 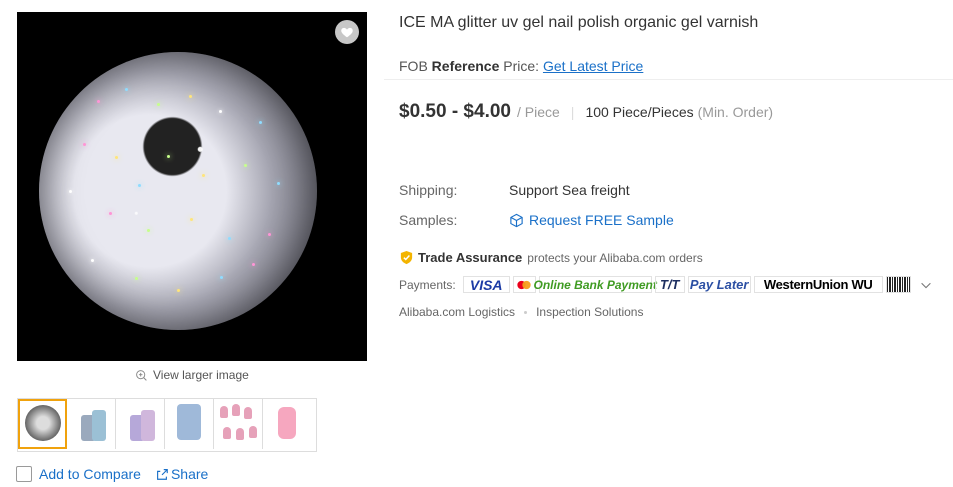 What do you see at coordinates (457, 312) in the screenshot?
I see `logistics-link: Alibaba.com Logistics` at bounding box center [457, 312].